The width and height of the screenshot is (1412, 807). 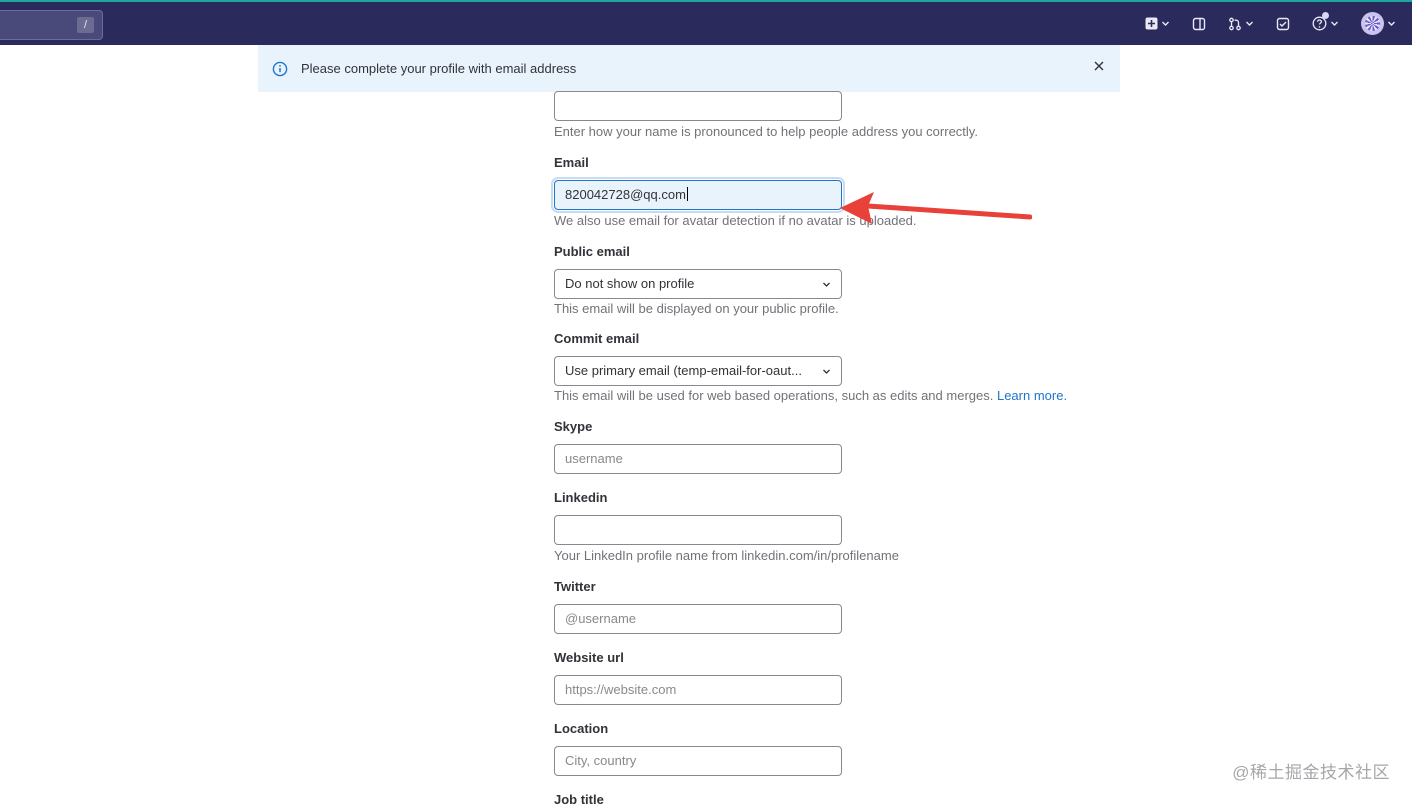 What do you see at coordinates (589, 657) in the screenshot?
I see `website-label: Website url` at bounding box center [589, 657].